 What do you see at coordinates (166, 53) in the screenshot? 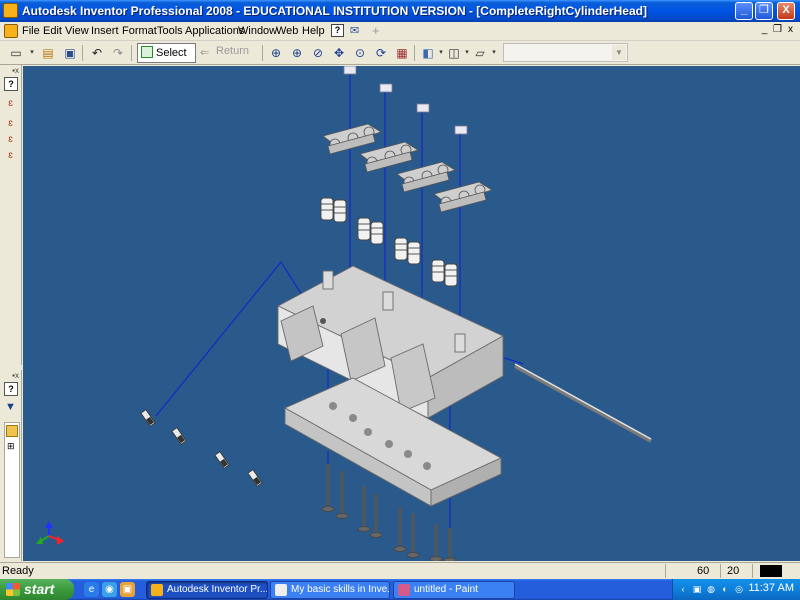
I see `select-button: Select` at bounding box center [166, 53].